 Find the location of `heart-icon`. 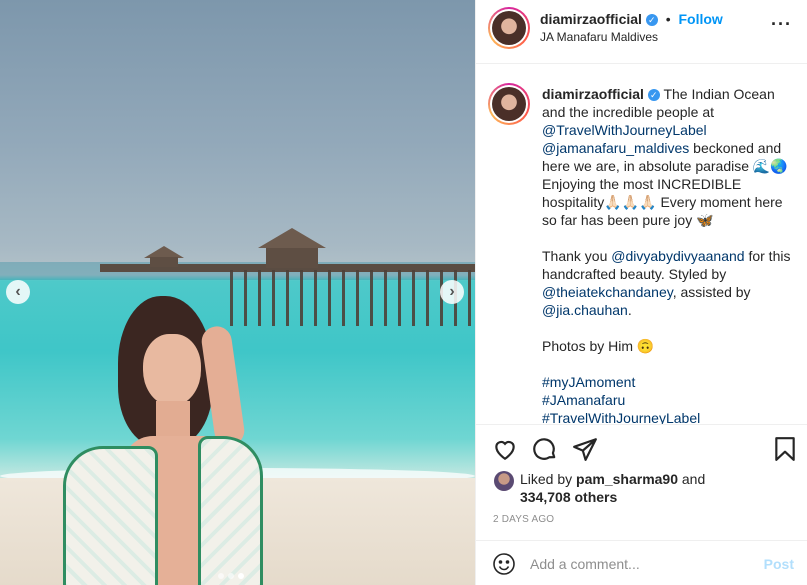

heart-icon is located at coordinates (505, 449).